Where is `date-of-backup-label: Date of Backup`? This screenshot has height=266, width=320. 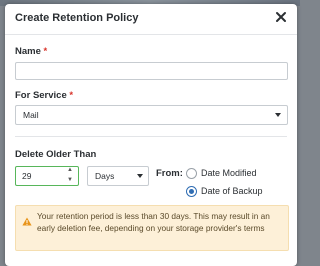
date-of-backup-label: Date of Backup is located at coordinates (232, 191).